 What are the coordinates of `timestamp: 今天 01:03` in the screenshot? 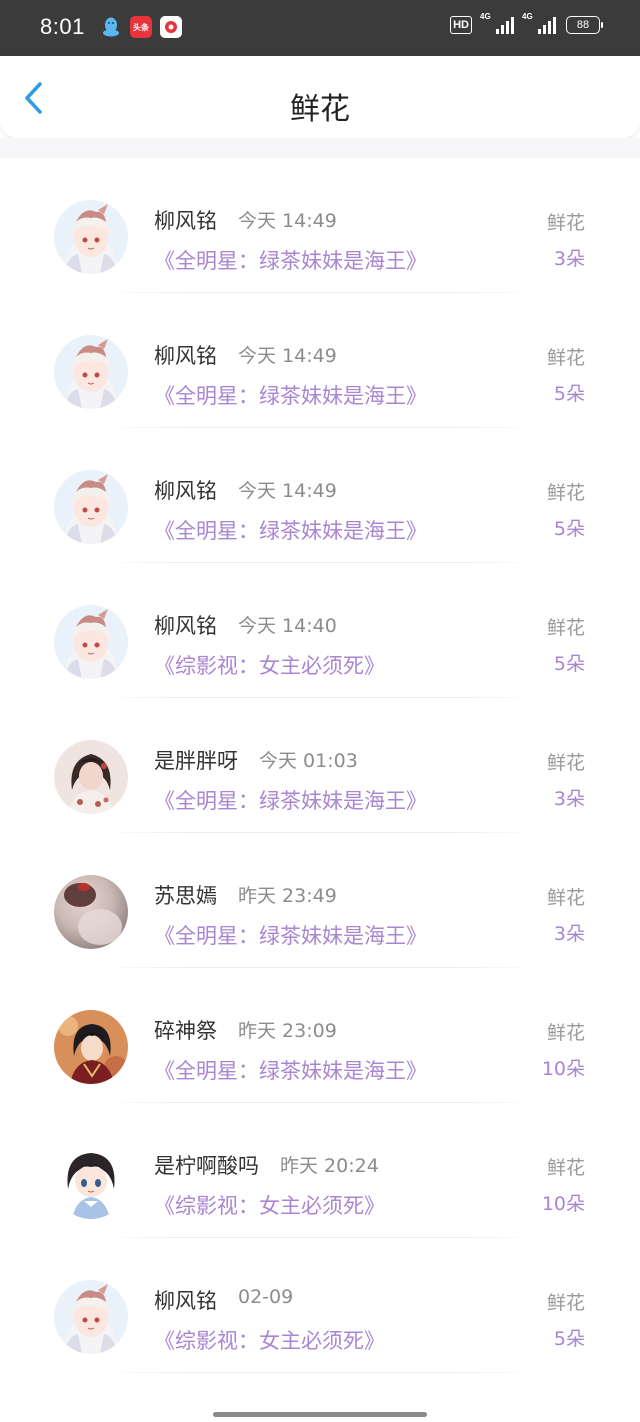 It's located at (308, 761).